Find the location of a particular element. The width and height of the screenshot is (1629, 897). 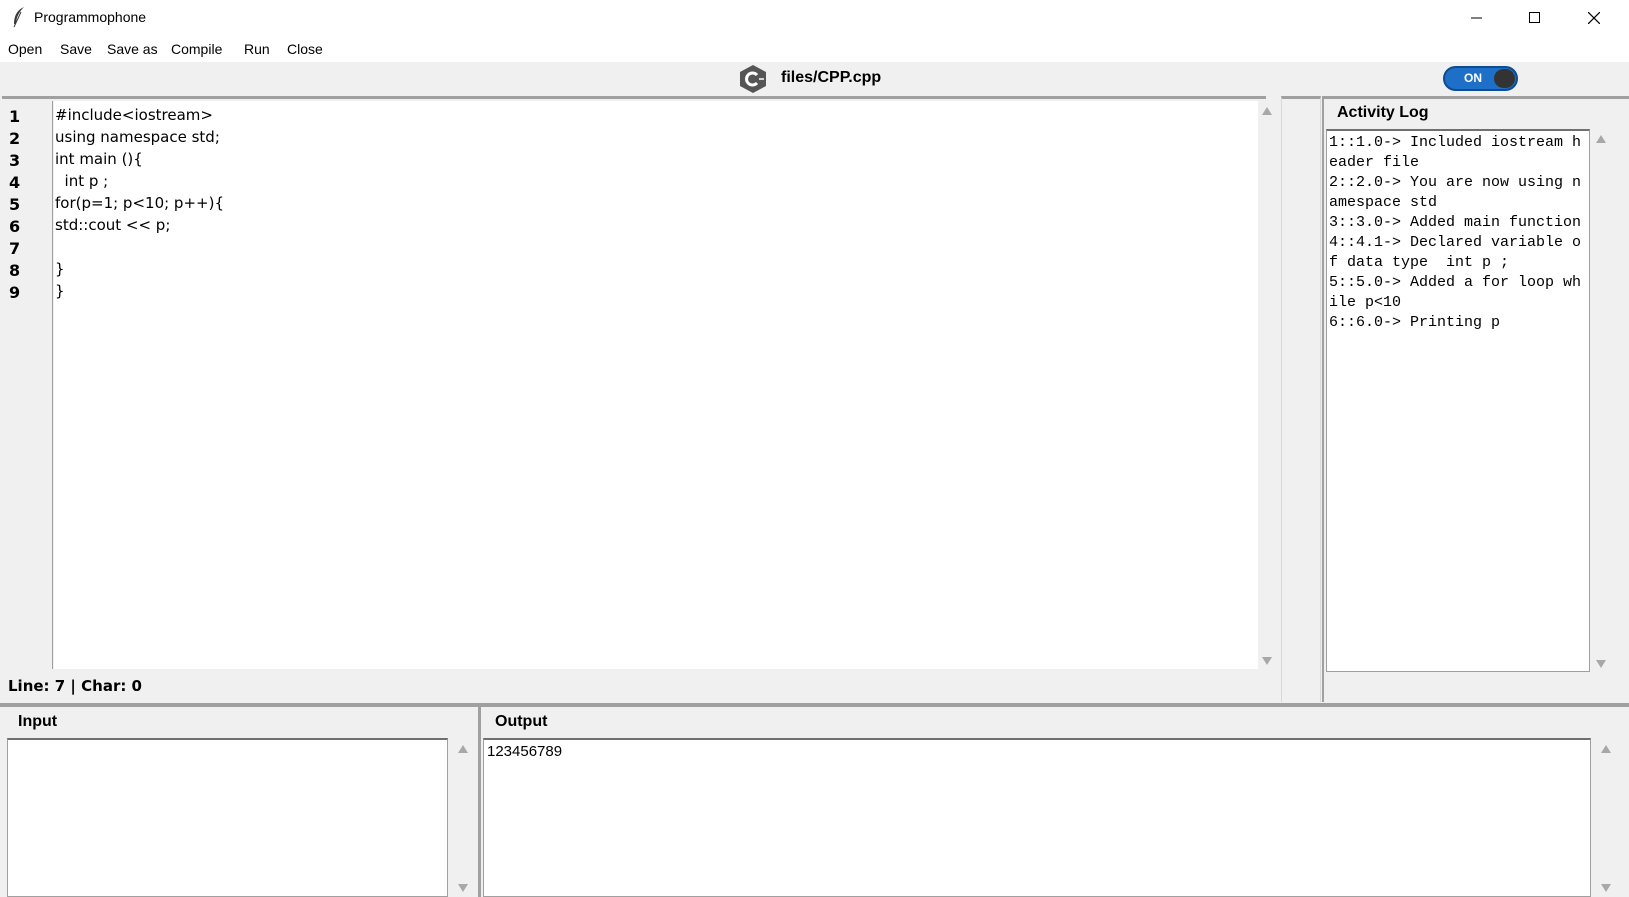

input-title: Input is located at coordinates (38, 721).